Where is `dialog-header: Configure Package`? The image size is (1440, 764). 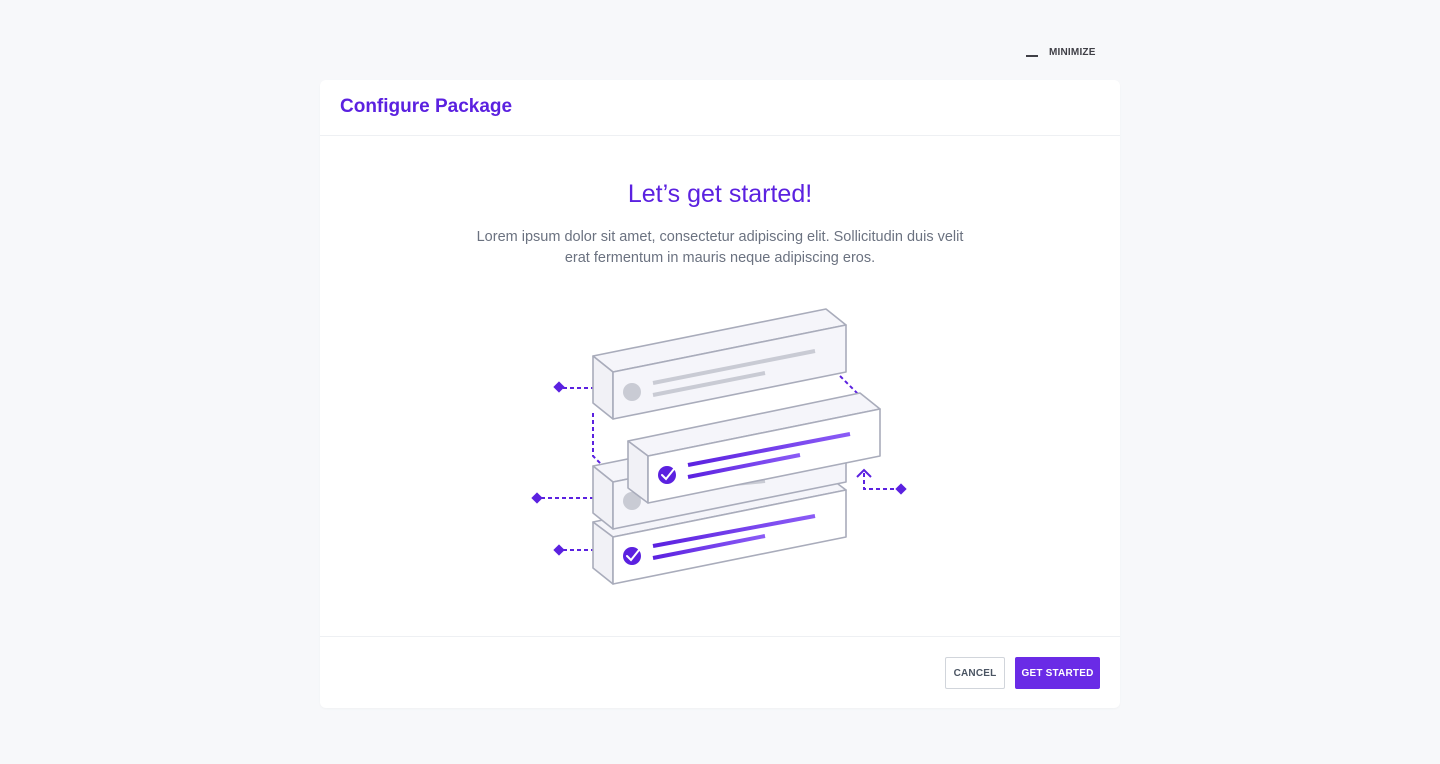
dialog-header: Configure Package is located at coordinates (720, 108).